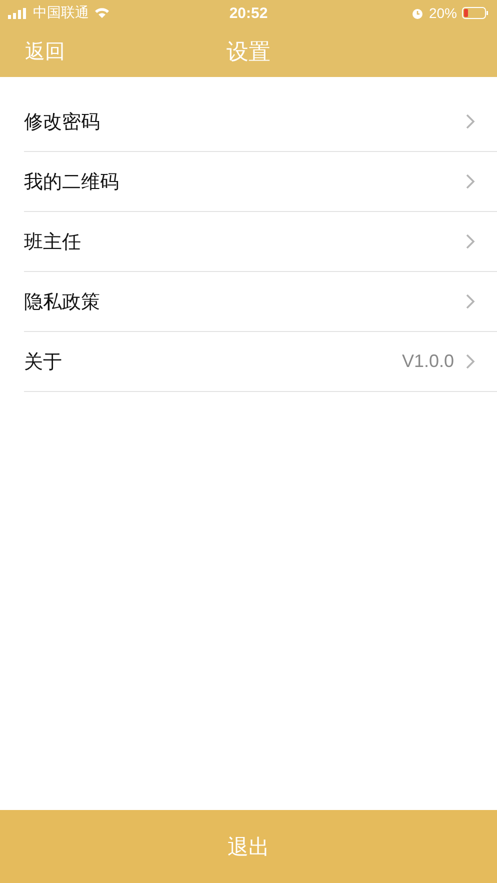 Image resolution: width=497 pixels, height=883 pixels. What do you see at coordinates (260, 122) in the screenshot?
I see `settings-row: 修改密码` at bounding box center [260, 122].